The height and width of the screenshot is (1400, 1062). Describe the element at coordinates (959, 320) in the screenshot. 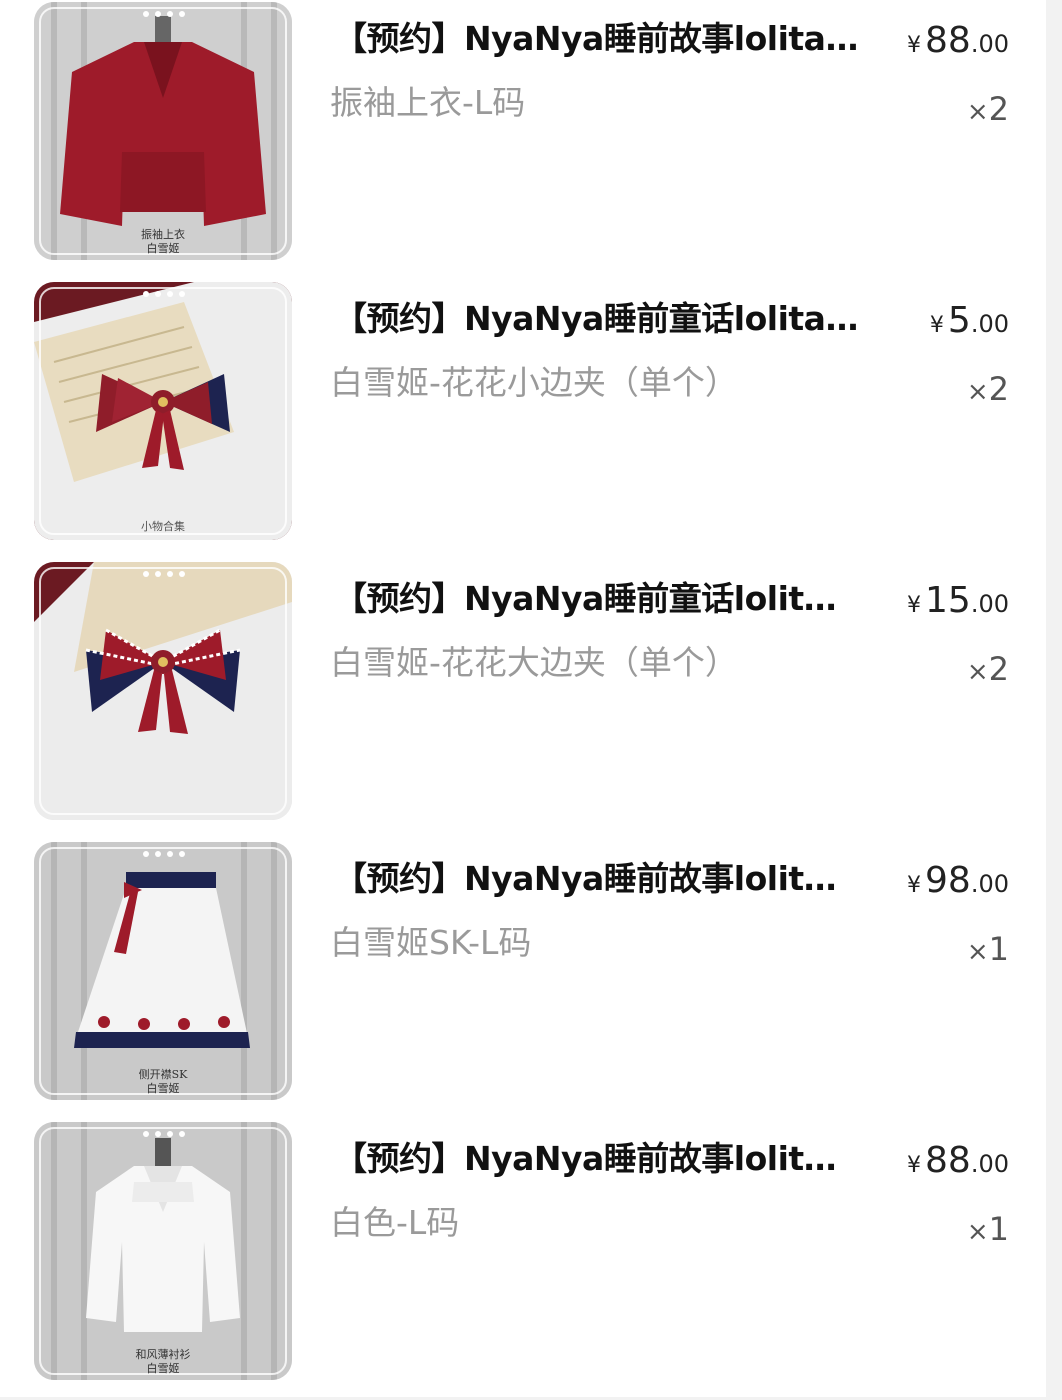

I see `price-integer: 5` at that location.